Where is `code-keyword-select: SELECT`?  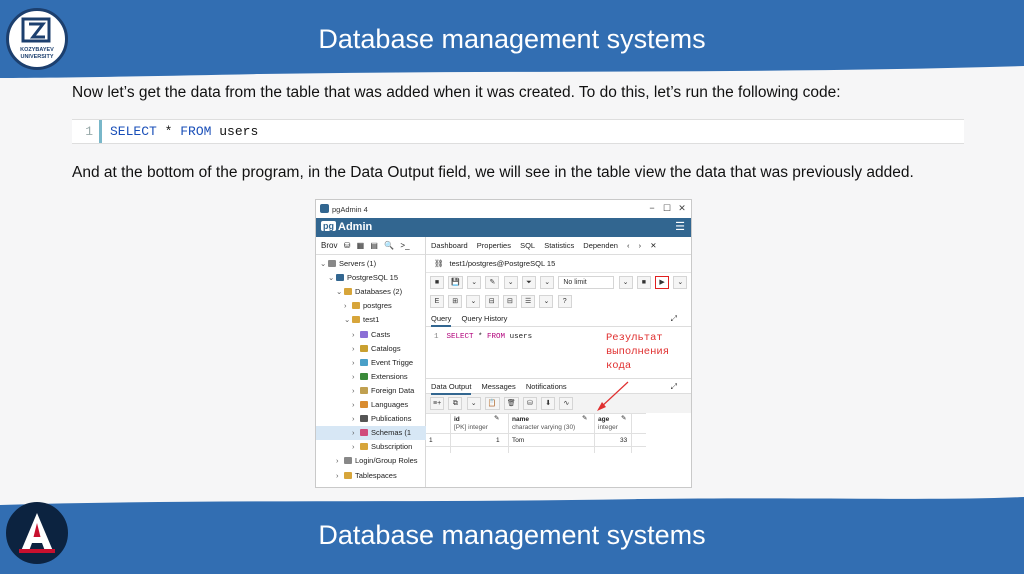 code-keyword-select: SELECT is located at coordinates (133, 131).